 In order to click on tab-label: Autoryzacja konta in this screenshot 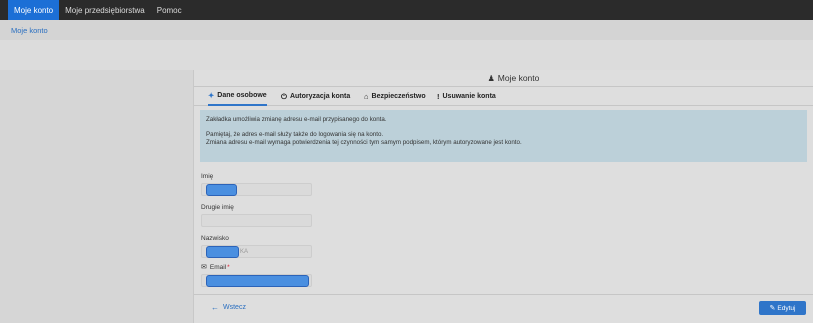, I will do `click(320, 96)`.